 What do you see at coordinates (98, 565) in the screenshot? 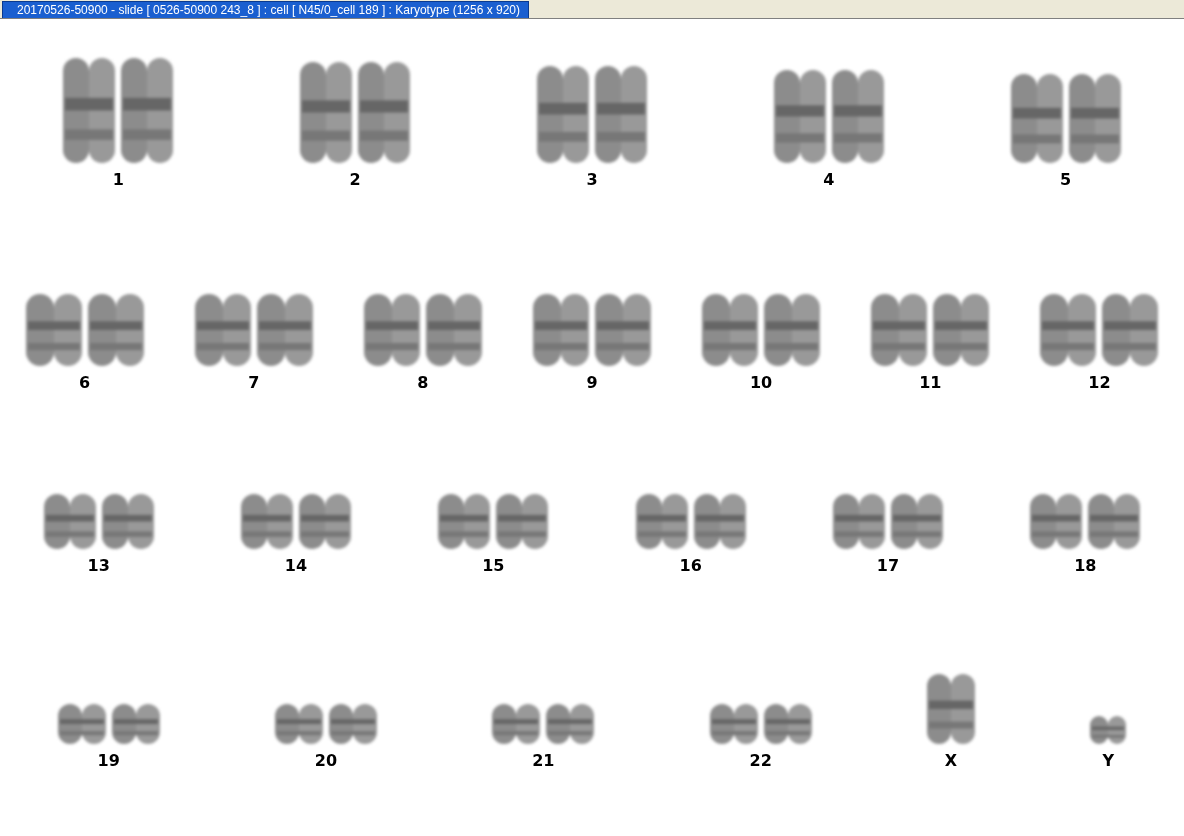
I see `chromosome-label: 13` at bounding box center [98, 565].